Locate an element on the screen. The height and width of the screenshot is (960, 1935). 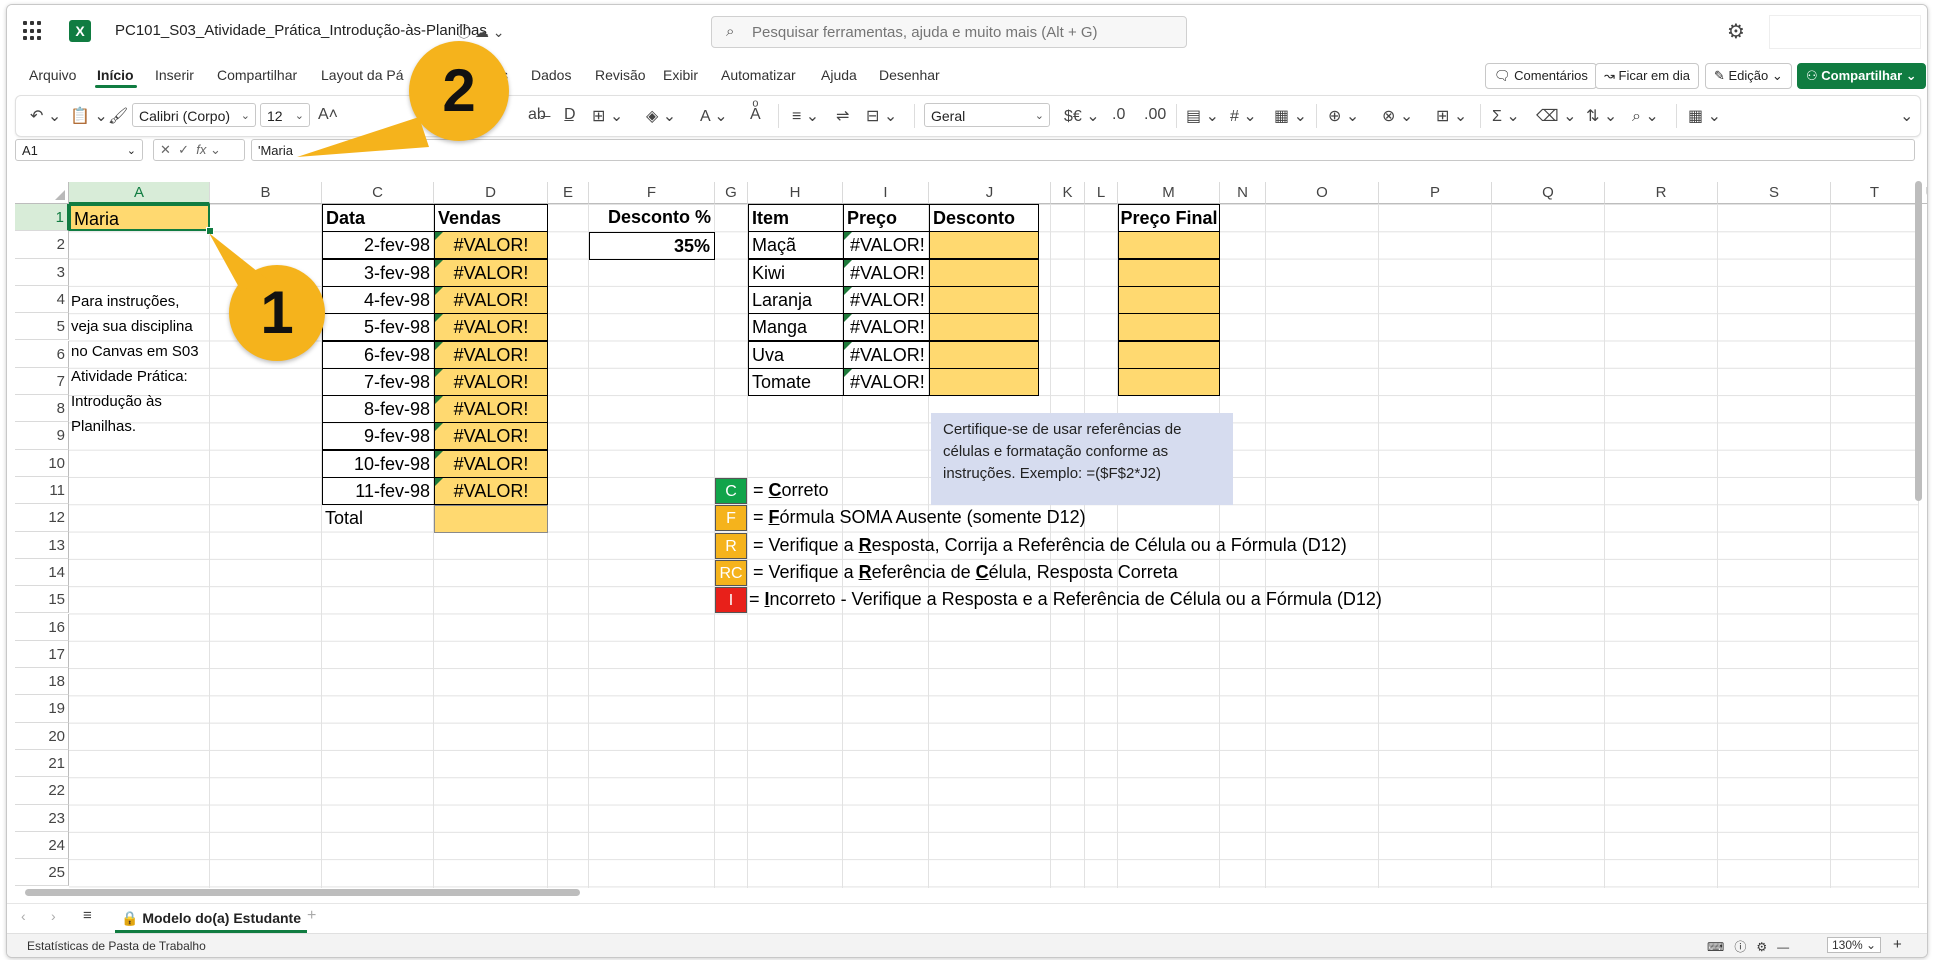
column-header-n: N is located at coordinates (1243, 193).